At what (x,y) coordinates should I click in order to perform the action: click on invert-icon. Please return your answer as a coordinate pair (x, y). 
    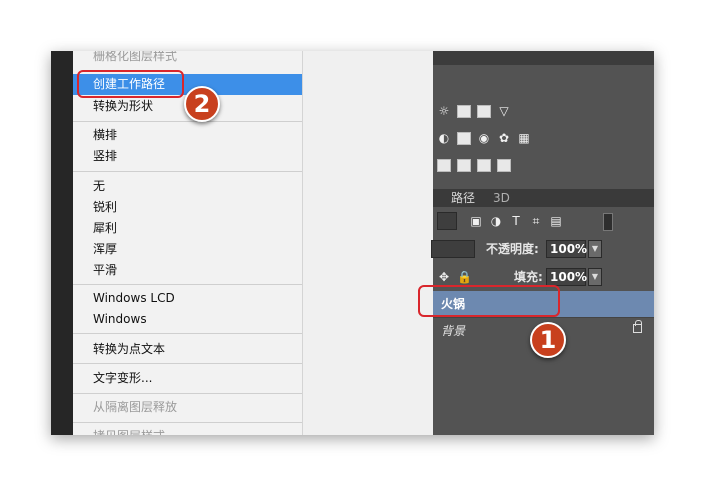
    Looking at the image, I should click on (444, 165).